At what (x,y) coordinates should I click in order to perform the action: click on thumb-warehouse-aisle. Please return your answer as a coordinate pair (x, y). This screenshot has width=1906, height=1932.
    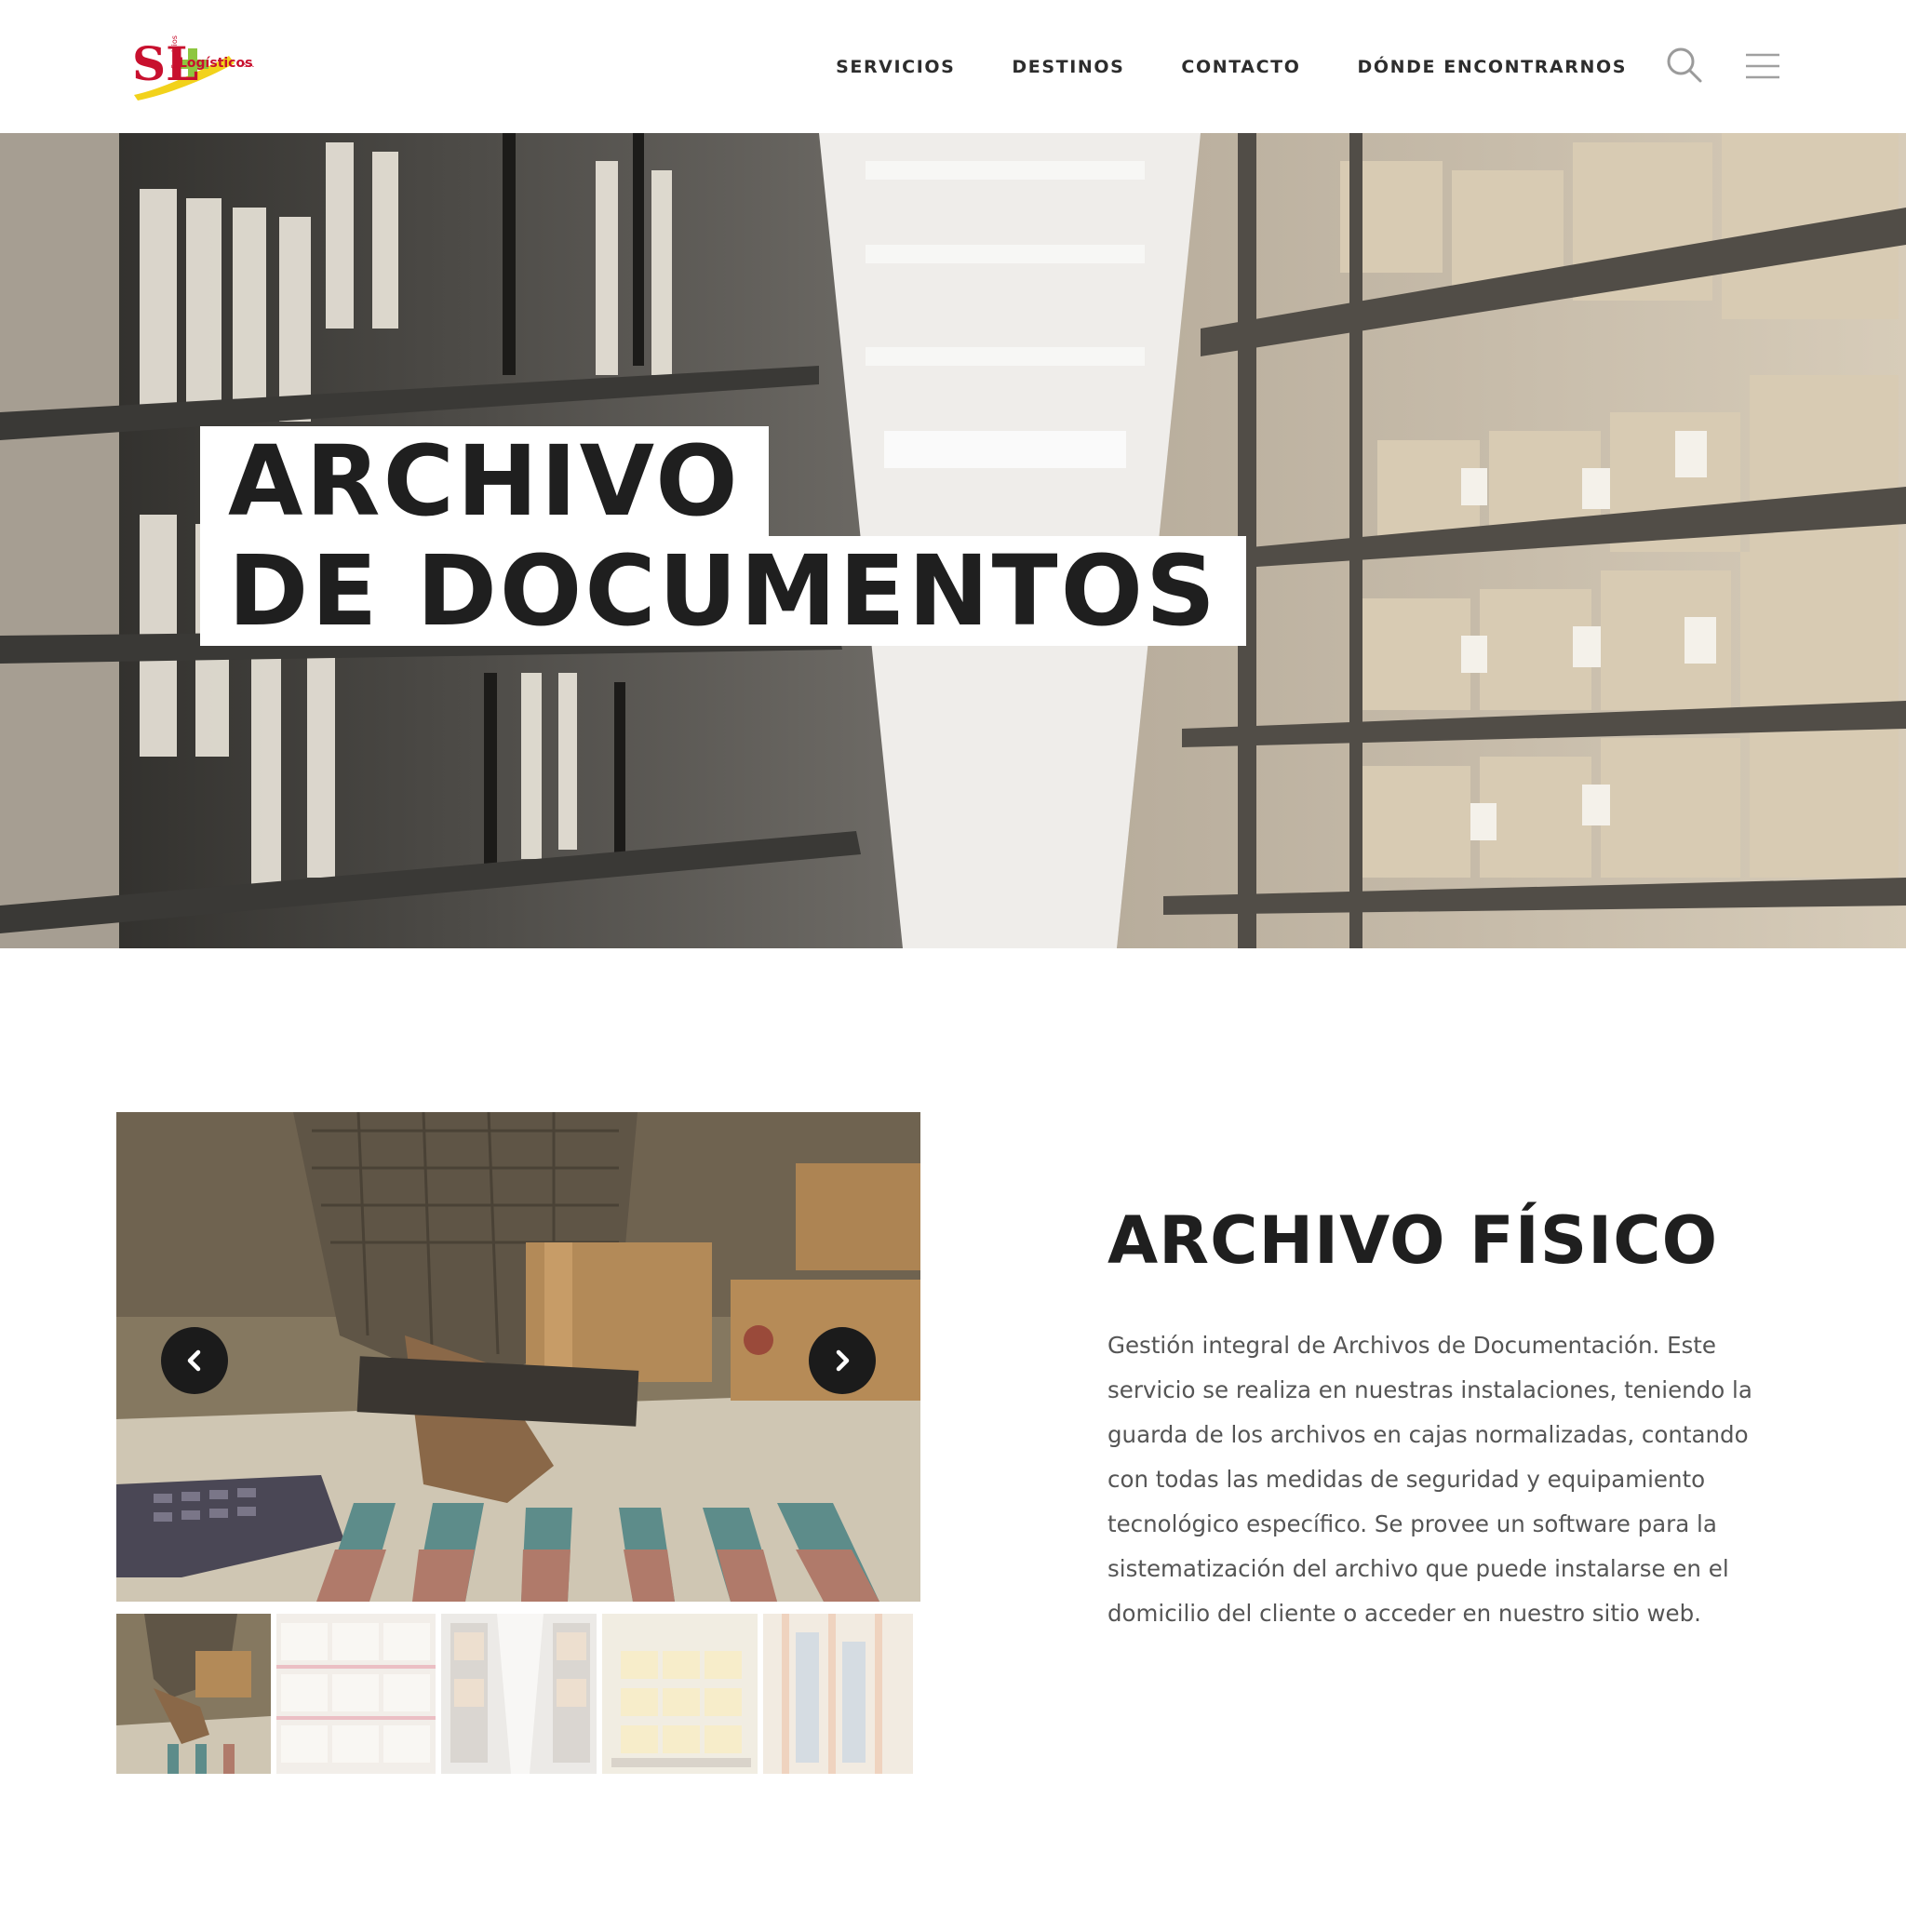
    Looking at the image, I should click on (519, 1694).